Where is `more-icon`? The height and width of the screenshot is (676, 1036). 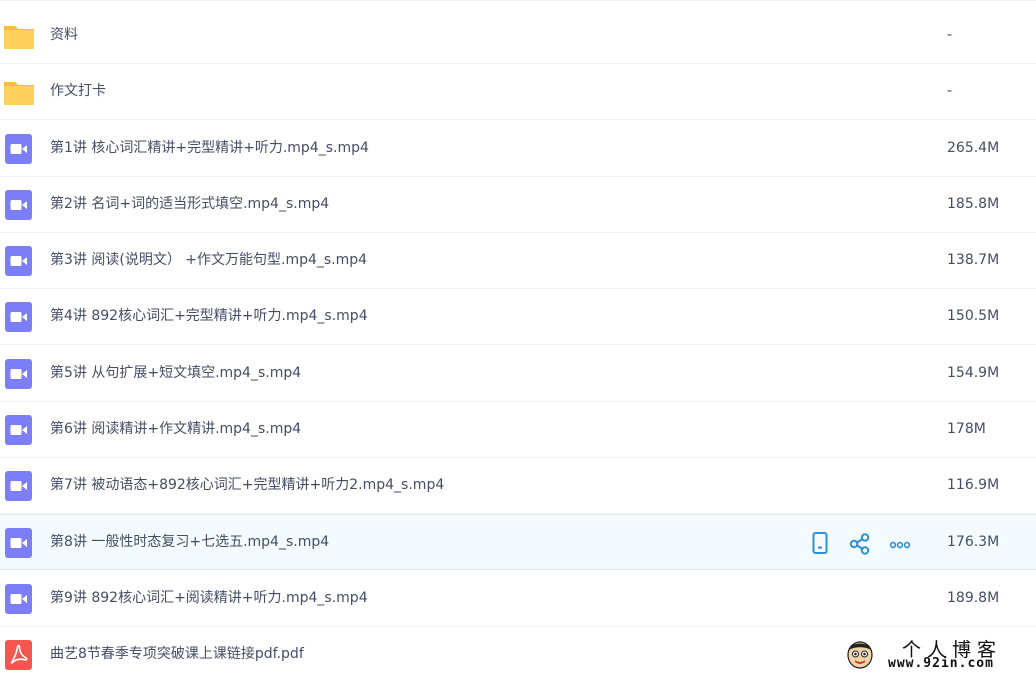
more-icon is located at coordinates (900, 543).